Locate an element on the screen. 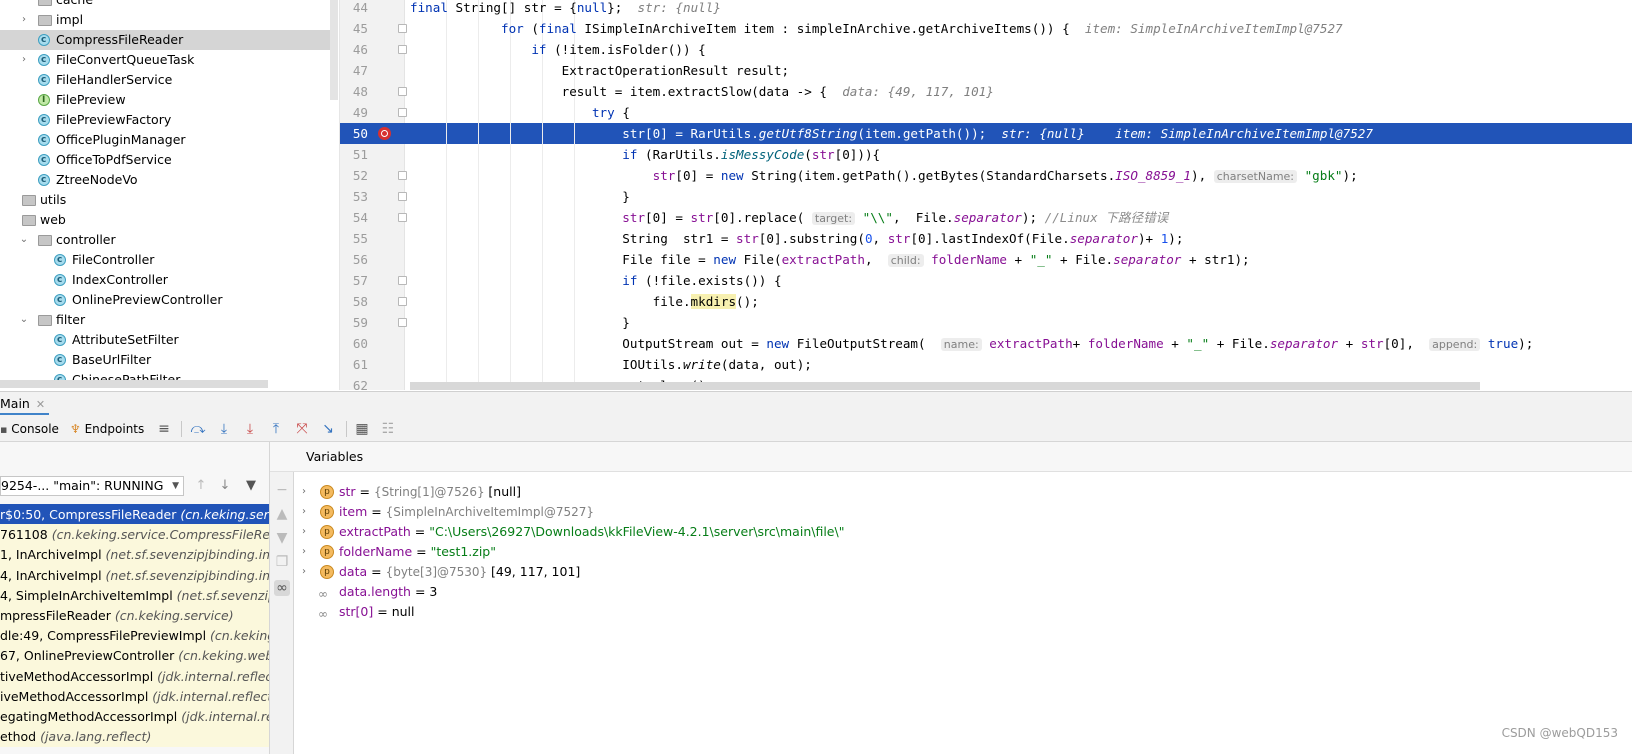 The image size is (1632, 754). arrow-down-icon: ↓ is located at coordinates (225, 486).